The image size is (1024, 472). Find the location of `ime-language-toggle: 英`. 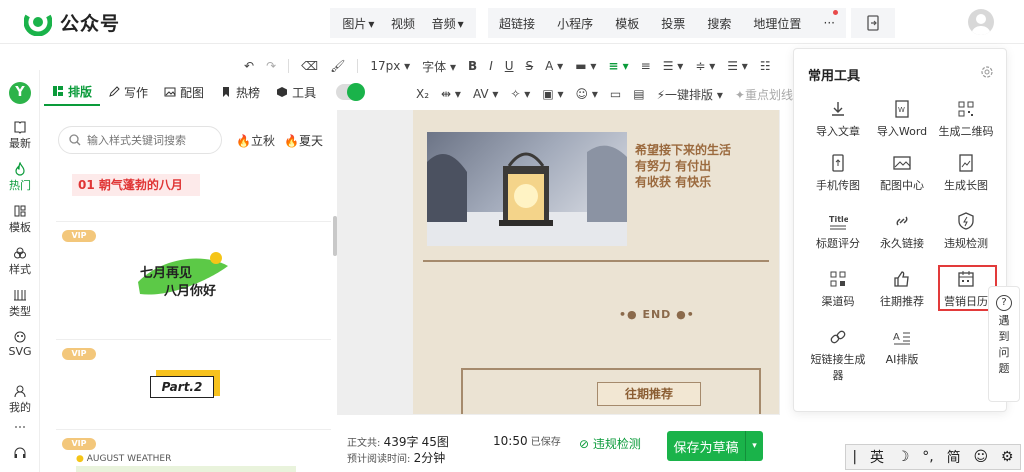

ime-language-toggle: 英 is located at coordinates (877, 457).